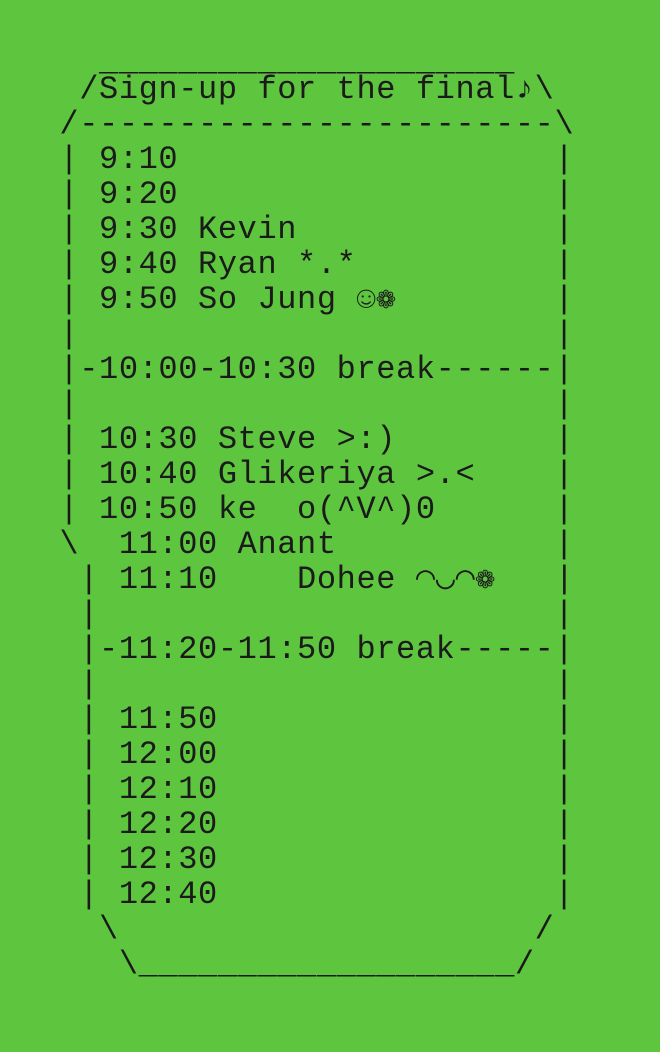  What do you see at coordinates (287, 229) in the screenshot?
I see `slot-0930: | 9:30 Kevin |` at bounding box center [287, 229].